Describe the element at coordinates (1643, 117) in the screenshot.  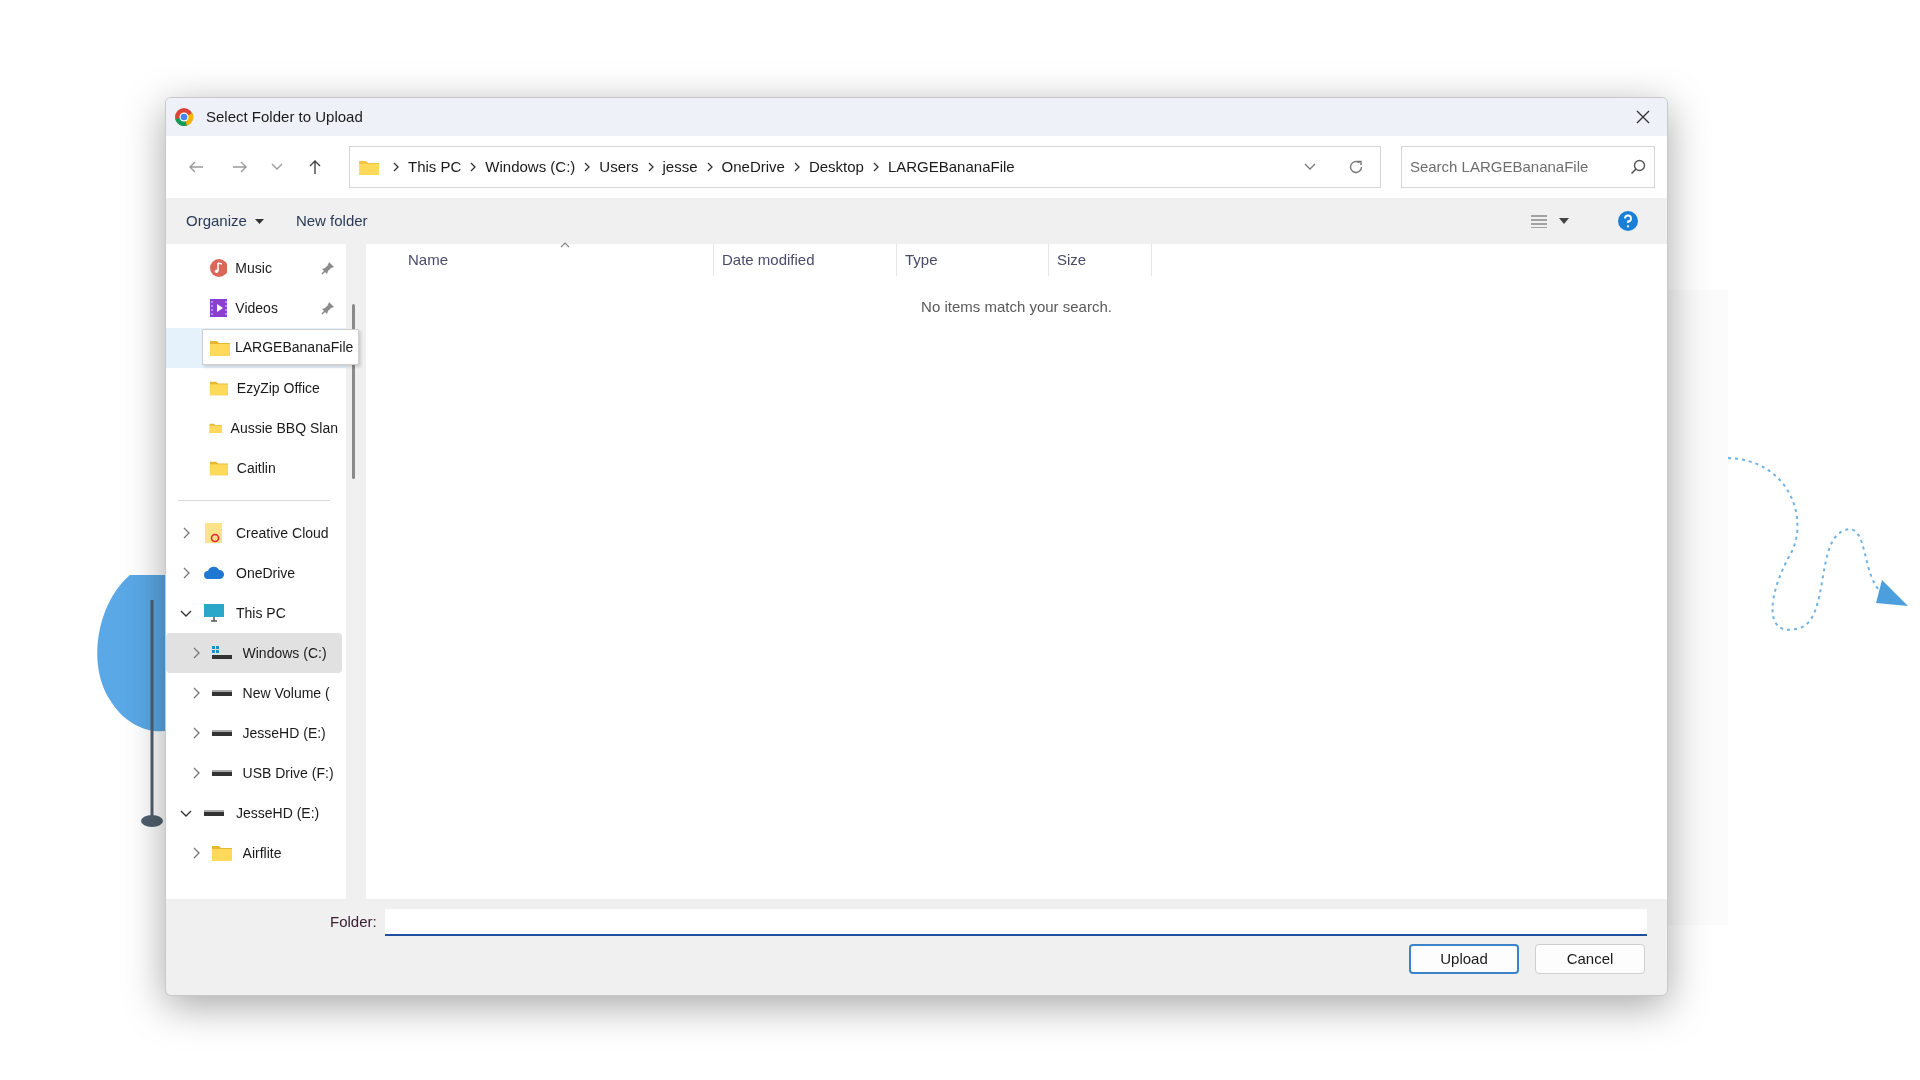
I see `close-icon` at that location.